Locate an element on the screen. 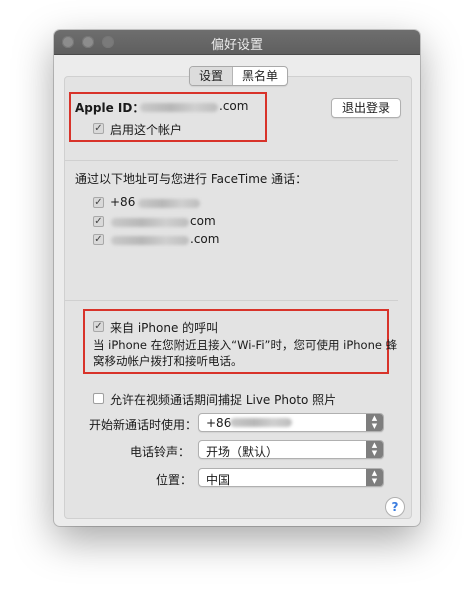 The height and width of the screenshot is (607, 474). iphone-calls-checkbox: ✓ is located at coordinates (98, 326).